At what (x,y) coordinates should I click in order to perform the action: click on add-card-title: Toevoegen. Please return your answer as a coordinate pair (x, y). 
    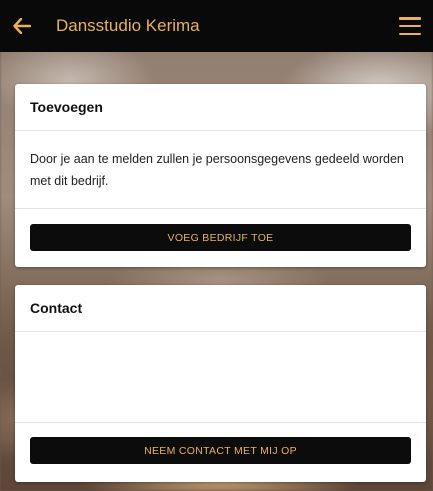
    Looking at the image, I should click on (220, 107).